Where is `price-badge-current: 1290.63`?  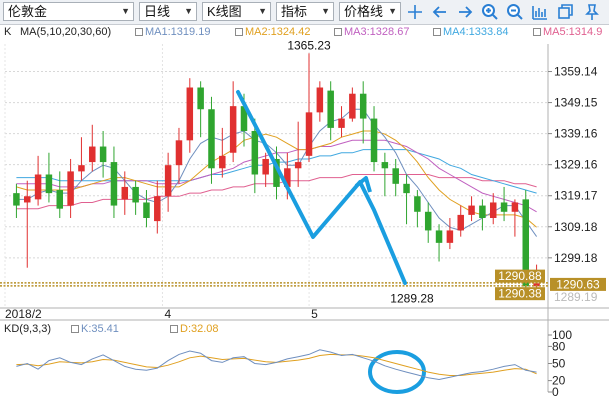 price-badge-current: 1290.63 is located at coordinates (578, 284).